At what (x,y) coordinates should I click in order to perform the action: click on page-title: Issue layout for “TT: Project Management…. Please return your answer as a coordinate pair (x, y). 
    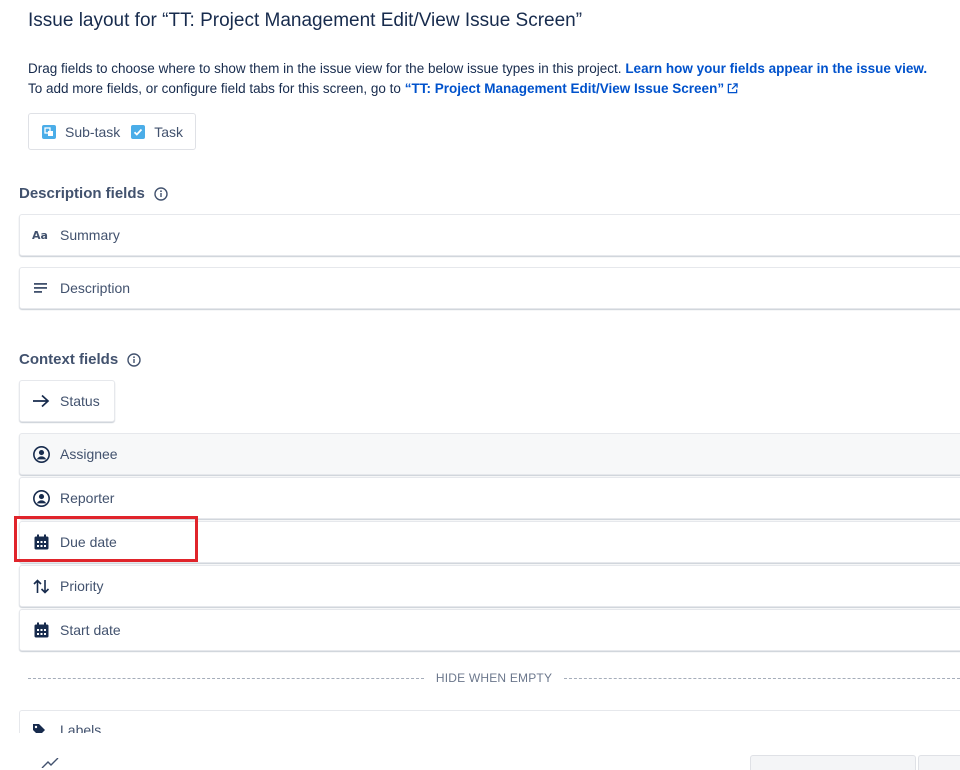
    Looking at the image, I should click on (305, 20).